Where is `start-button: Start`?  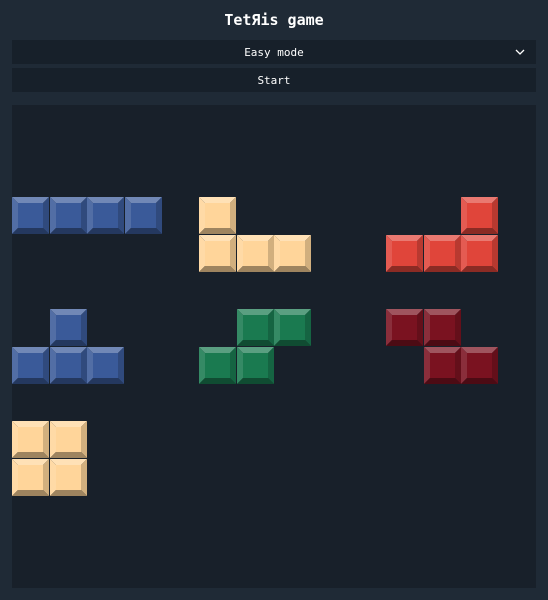 start-button: Start is located at coordinates (274, 80).